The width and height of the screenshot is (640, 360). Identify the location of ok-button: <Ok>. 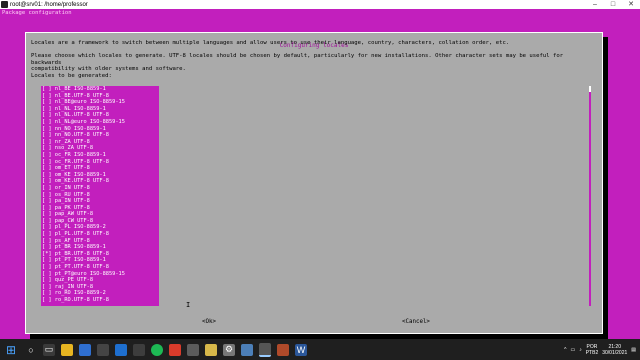
(209, 322).